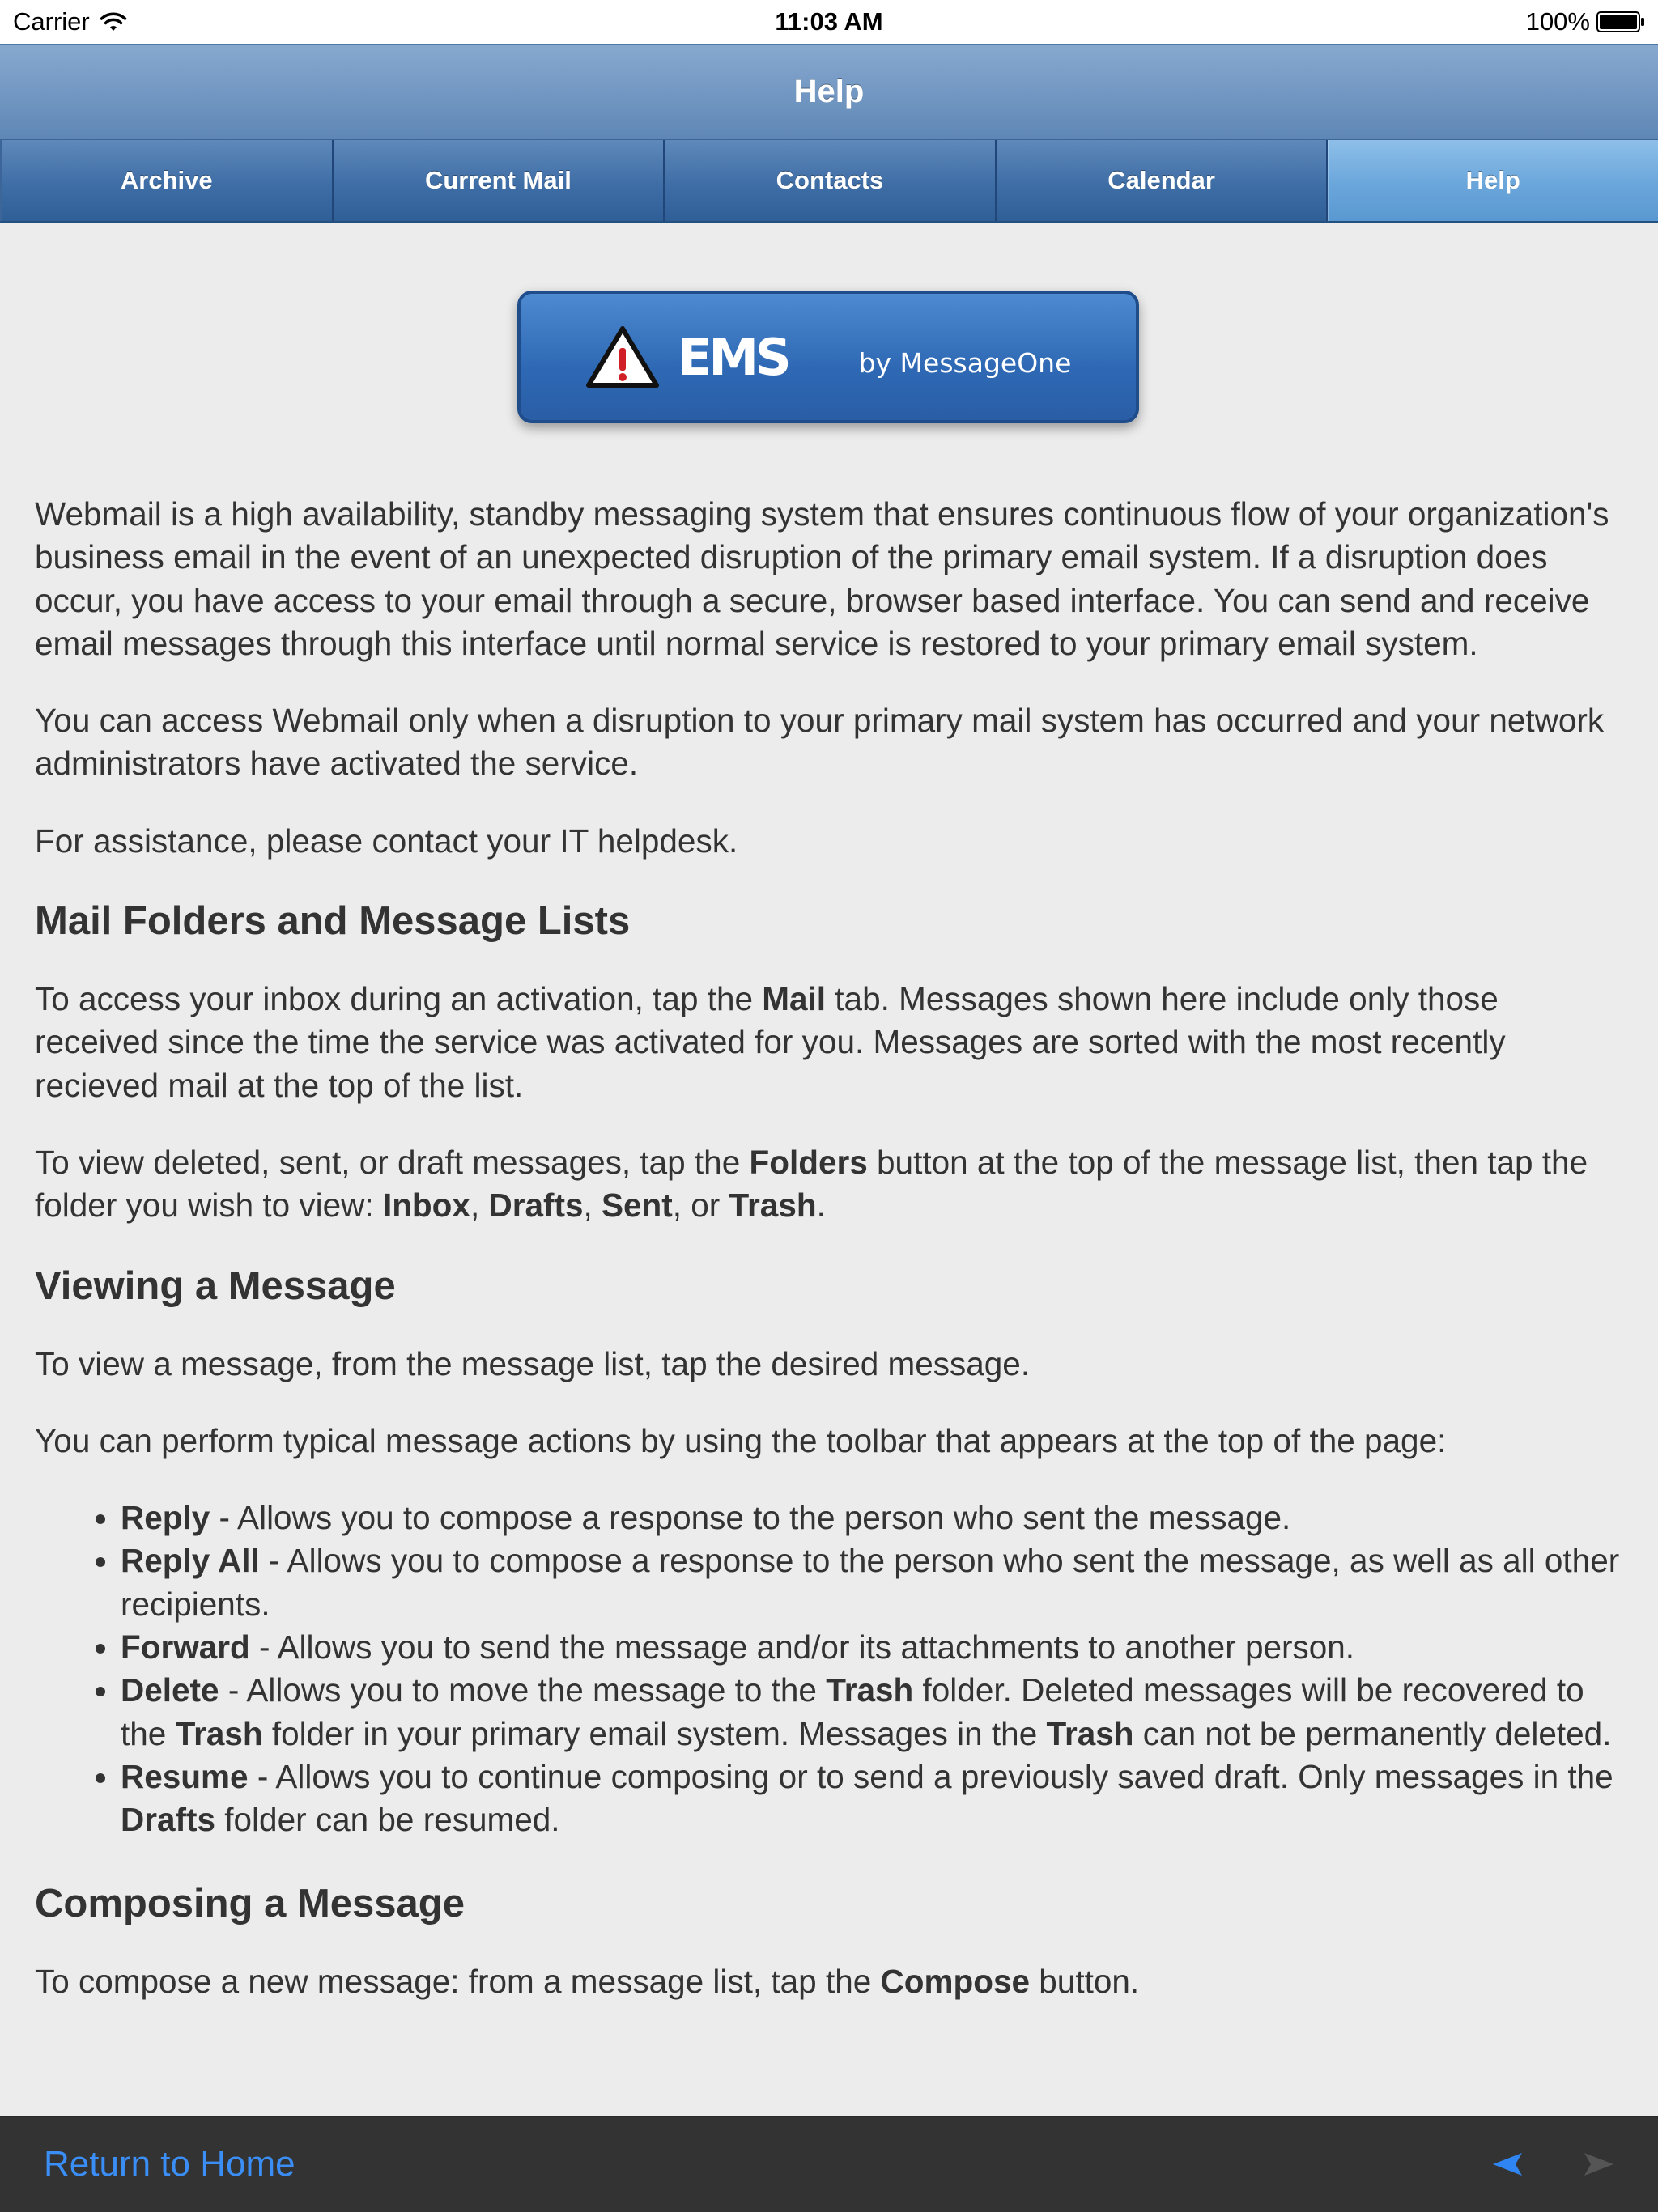  What do you see at coordinates (622, 357) in the screenshot?
I see `warning-icon` at bounding box center [622, 357].